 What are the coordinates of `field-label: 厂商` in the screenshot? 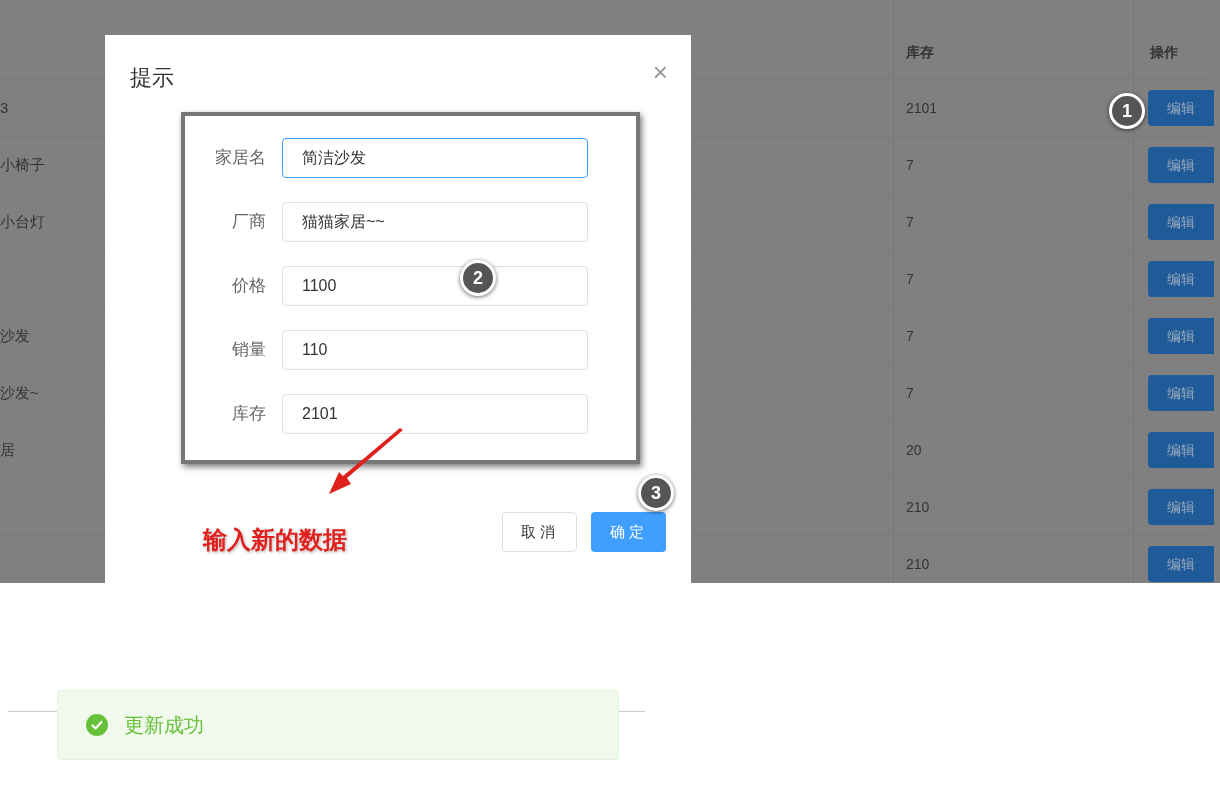 It's located at (249, 222).